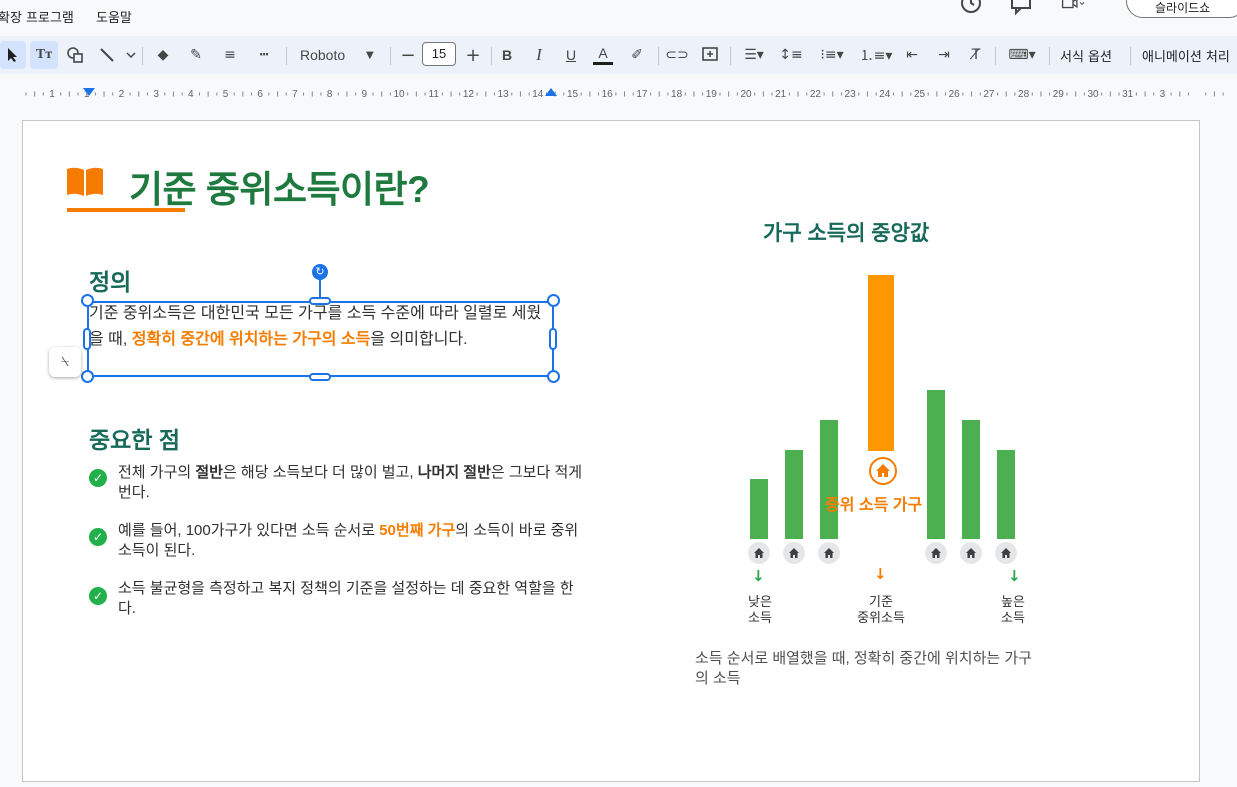 The width and height of the screenshot is (1237, 787). Describe the element at coordinates (323, 55) in the screenshot. I see `font-name: Roboto` at that location.